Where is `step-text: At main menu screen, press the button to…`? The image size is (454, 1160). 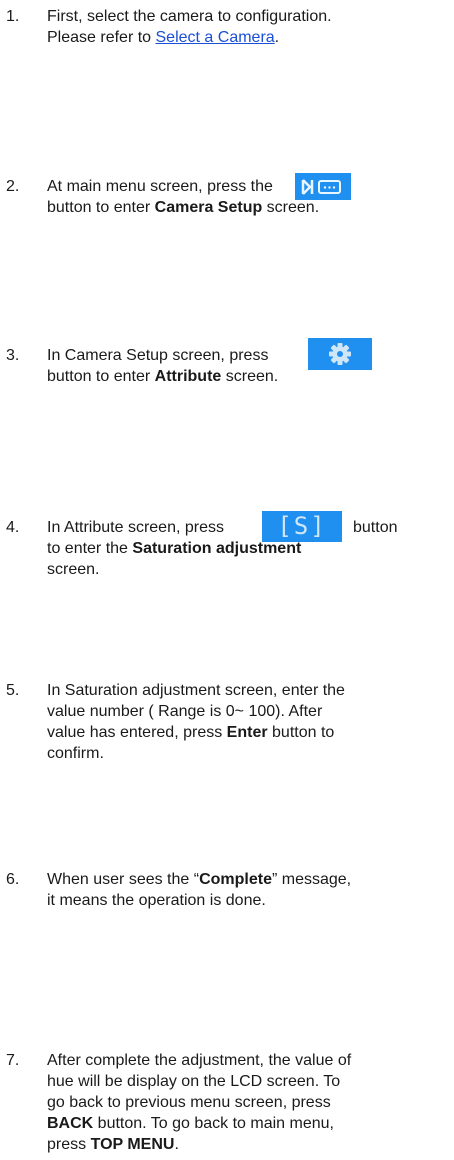
step-text: At main menu screen, press the button to… is located at coordinates (183, 197).